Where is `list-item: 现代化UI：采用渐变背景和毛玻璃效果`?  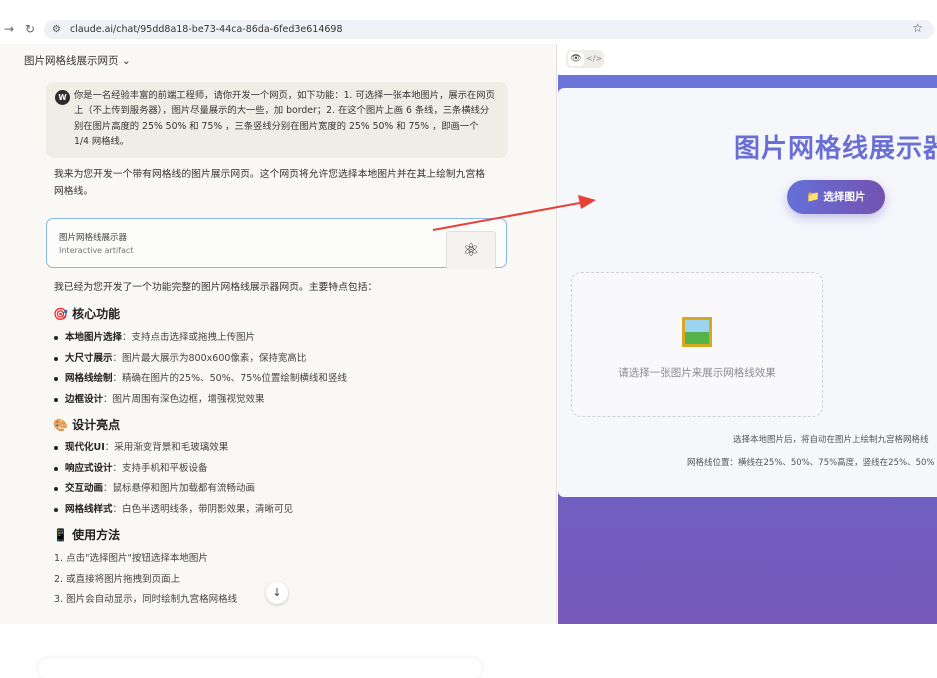 list-item: 现代化UI：采用渐变背景和毛玻璃效果 is located at coordinates (141, 446).